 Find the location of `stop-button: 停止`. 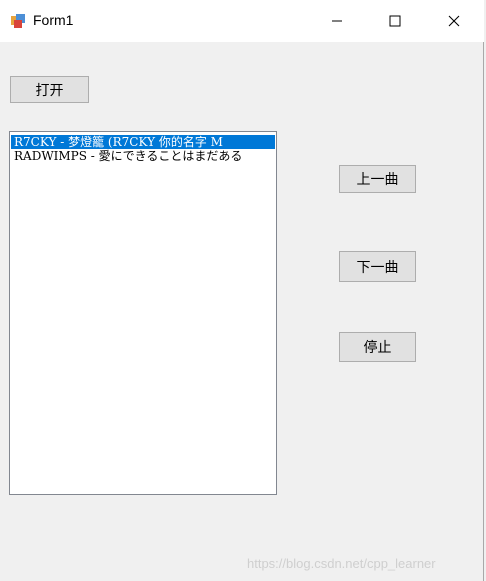

stop-button: 停止 is located at coordinates (377, 347).